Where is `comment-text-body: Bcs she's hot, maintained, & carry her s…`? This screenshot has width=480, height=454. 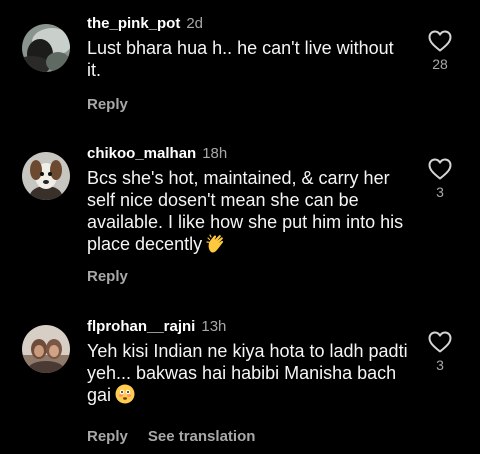
comment-text-body: Bcs she's hot, maintained, & carry her s… is located at coordinates (245, 211).